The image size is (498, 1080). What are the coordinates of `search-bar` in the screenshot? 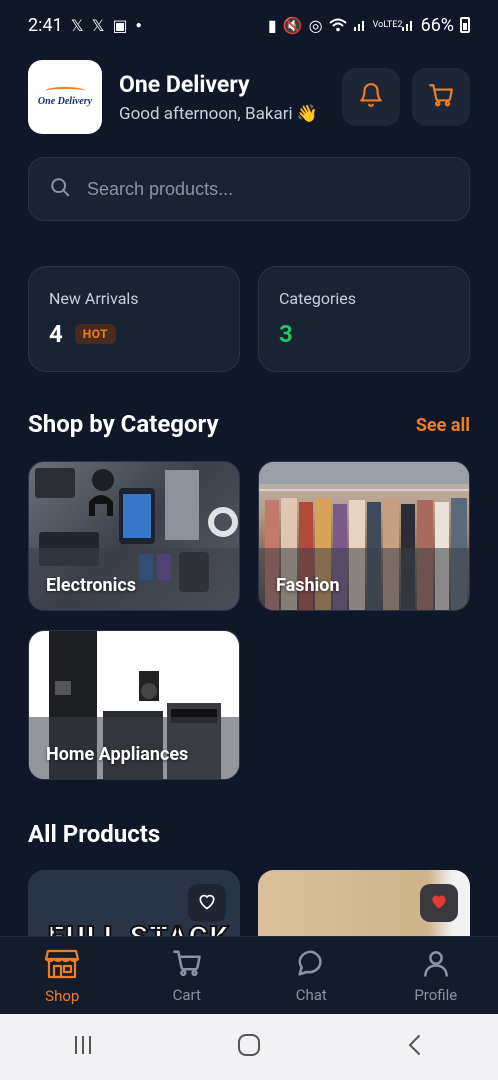 It's located at (249, 189).